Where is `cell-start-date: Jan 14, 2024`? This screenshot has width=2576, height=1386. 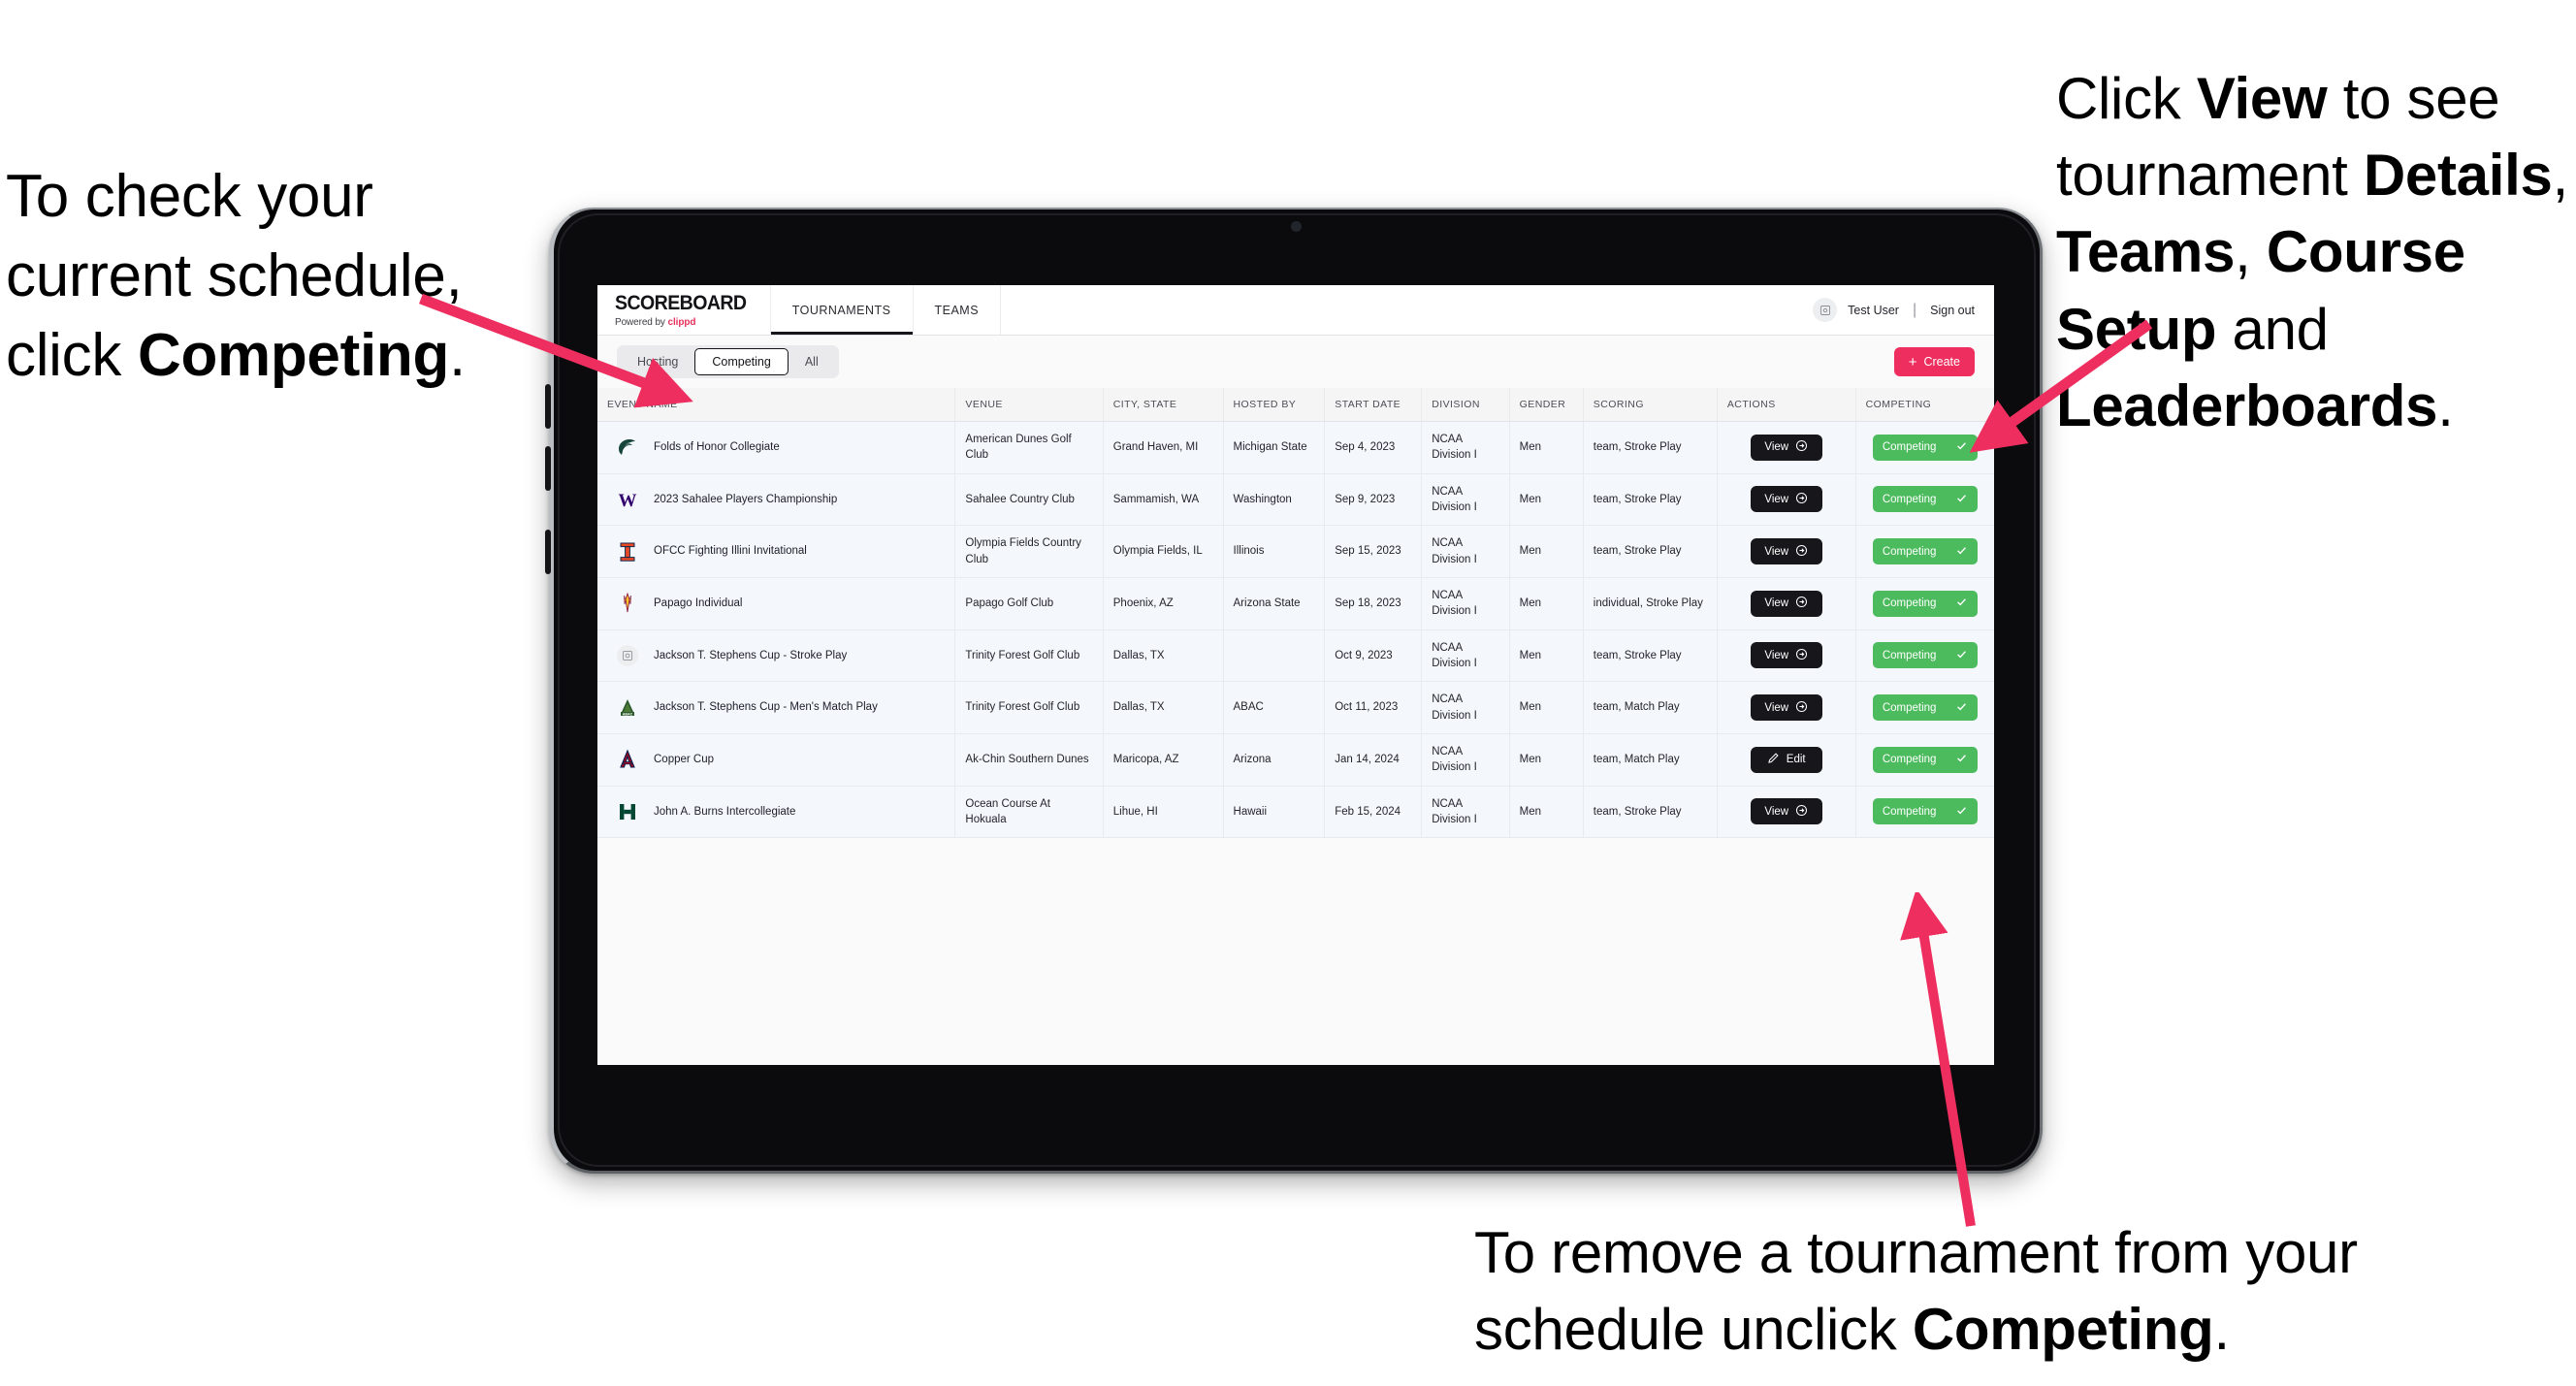
cell-start-date: Jan 14, 2024 is located at coordinates (1373, 760).